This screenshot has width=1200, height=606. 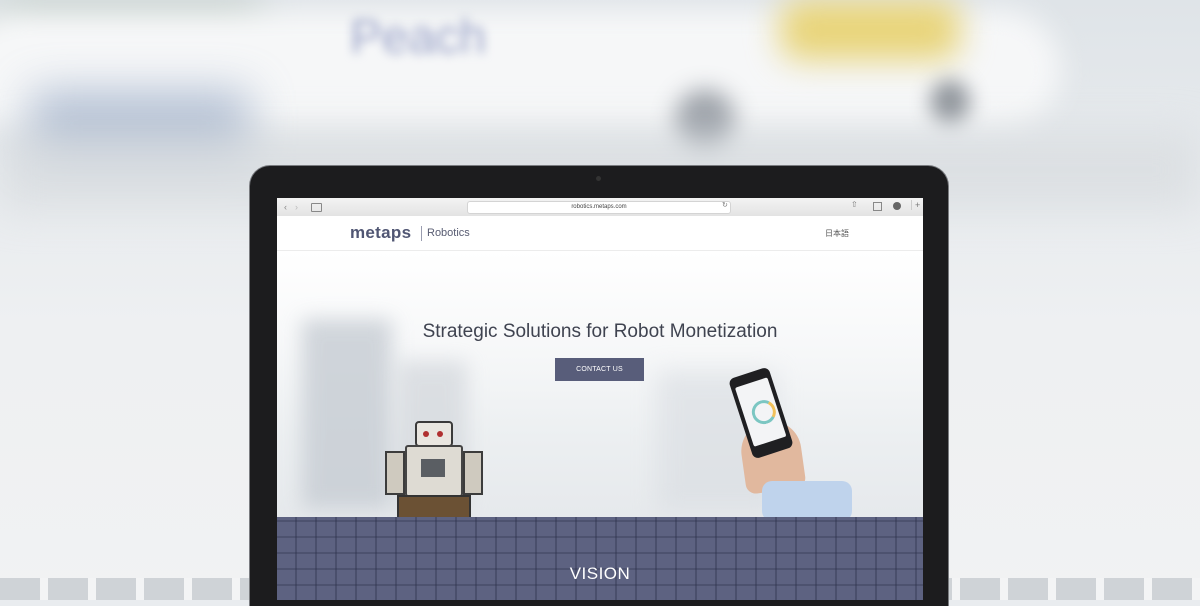 I want to click on airplane-livery: Peach, so click(x=418, y=37).